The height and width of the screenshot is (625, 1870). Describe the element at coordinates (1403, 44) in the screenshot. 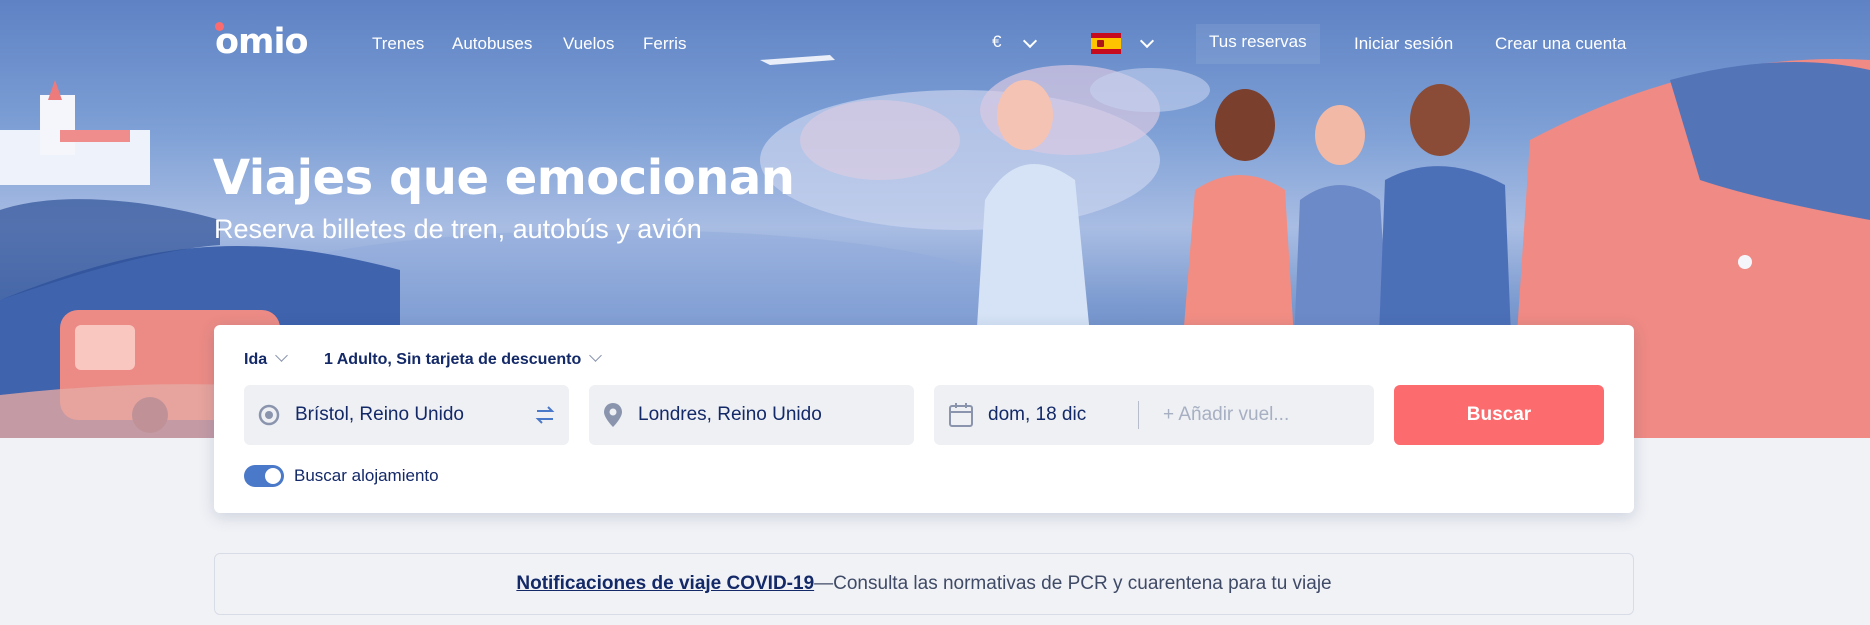

I see `nav-login: Iniciar sesión` at that location.